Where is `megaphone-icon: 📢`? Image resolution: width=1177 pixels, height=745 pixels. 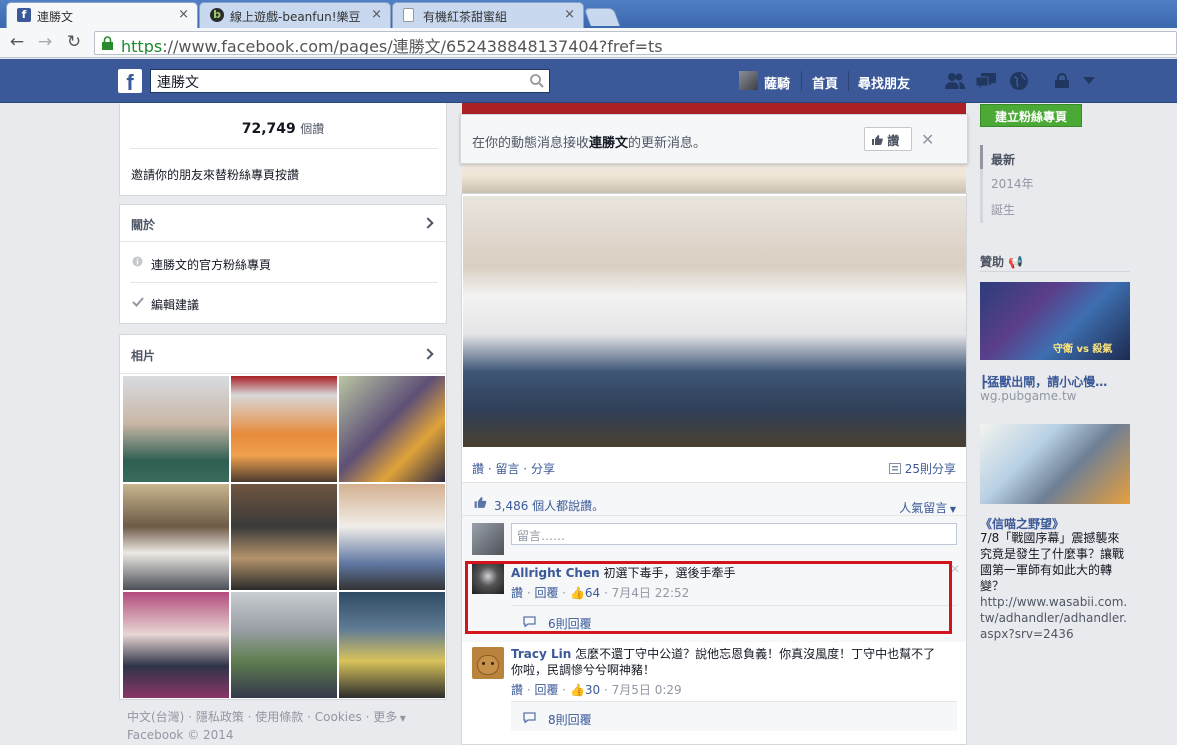 megaphone-icon: 📢 is located at coordinates (1016, 262).